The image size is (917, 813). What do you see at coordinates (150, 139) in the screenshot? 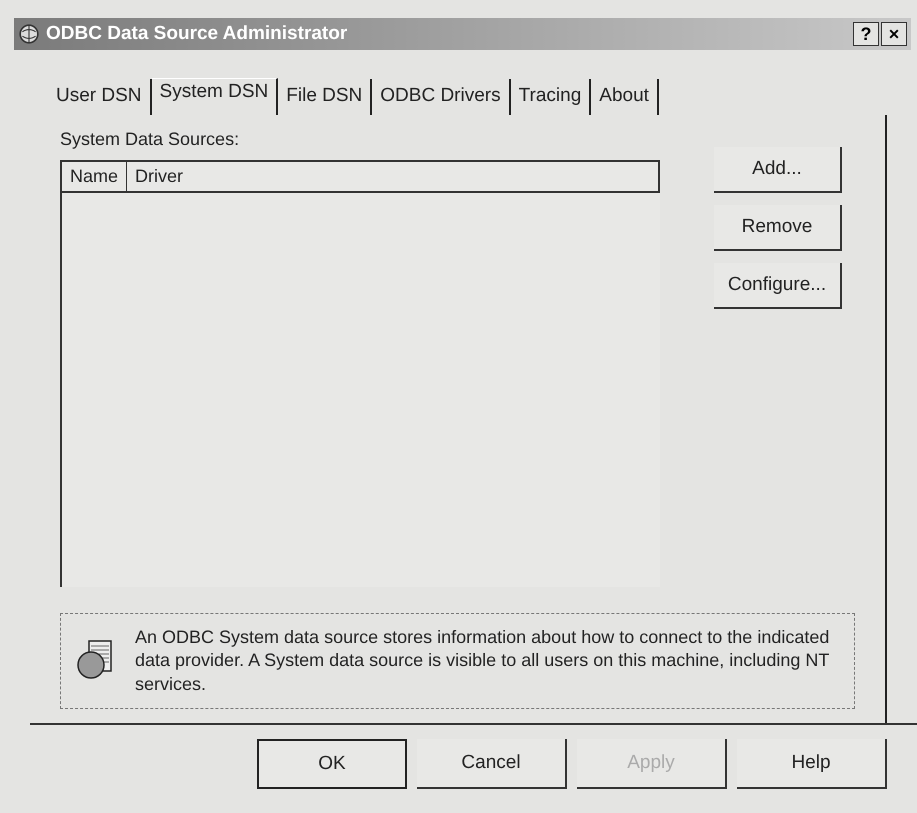
I see `list-label: System Data Sources:` at bounding box center [150, 139].